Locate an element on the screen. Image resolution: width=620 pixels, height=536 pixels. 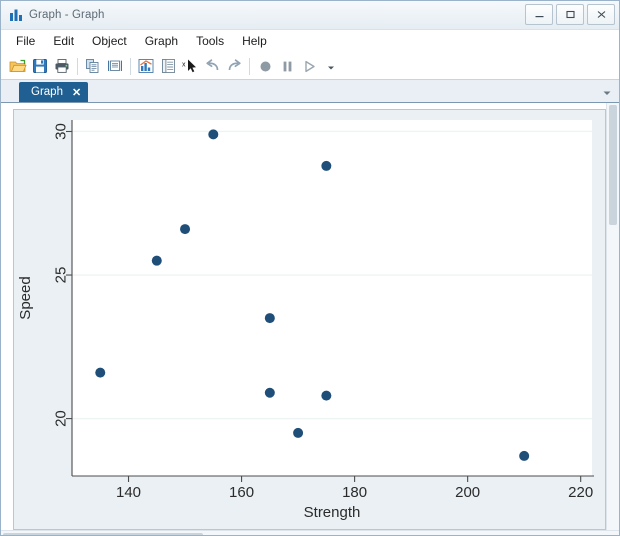
bar-chart-icon is located at coordinates (16, 15).